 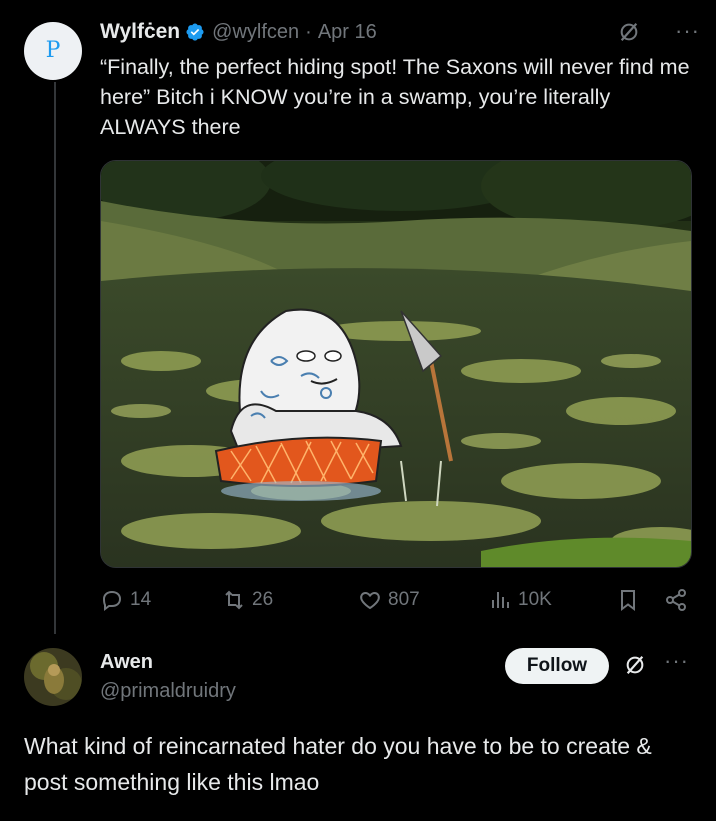 I want to click on avatar-letter: P, so click(x=53, y=50).